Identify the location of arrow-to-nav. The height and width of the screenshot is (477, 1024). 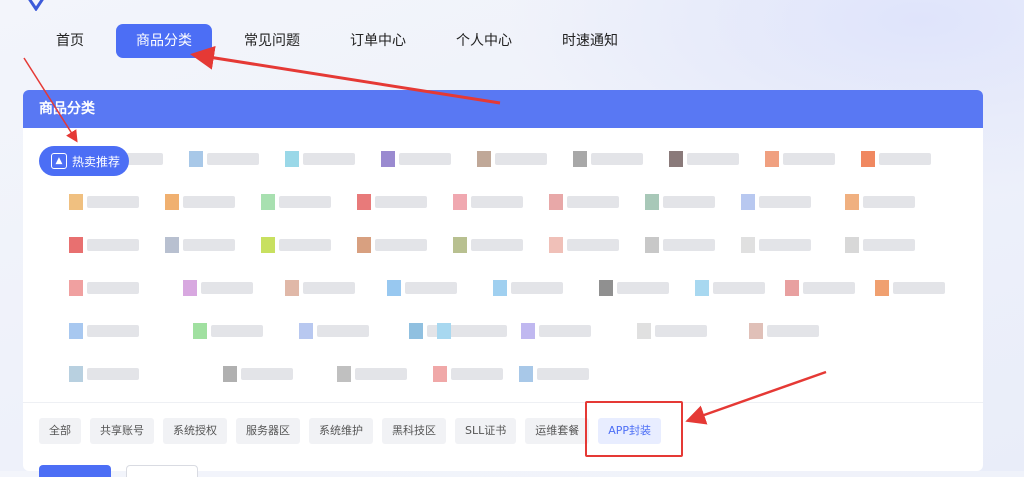
(345, 75).